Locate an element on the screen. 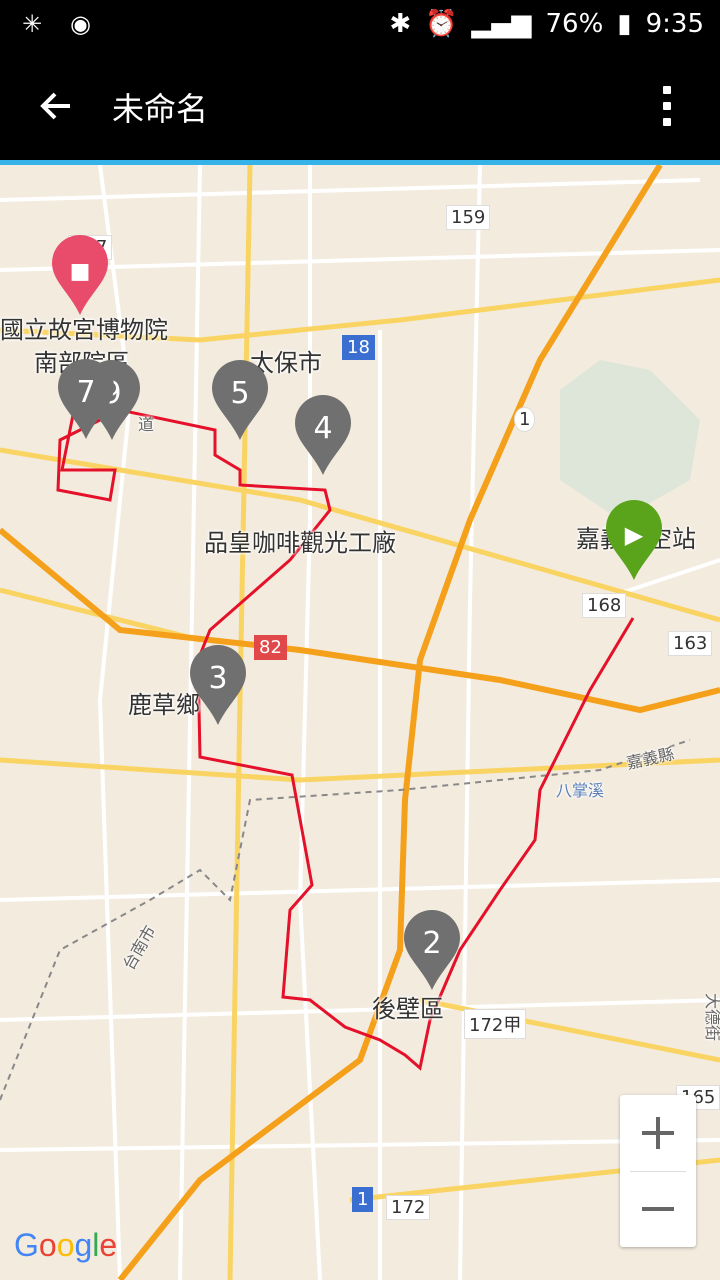  back-arrow-icon is located at coordinates (56, 106).